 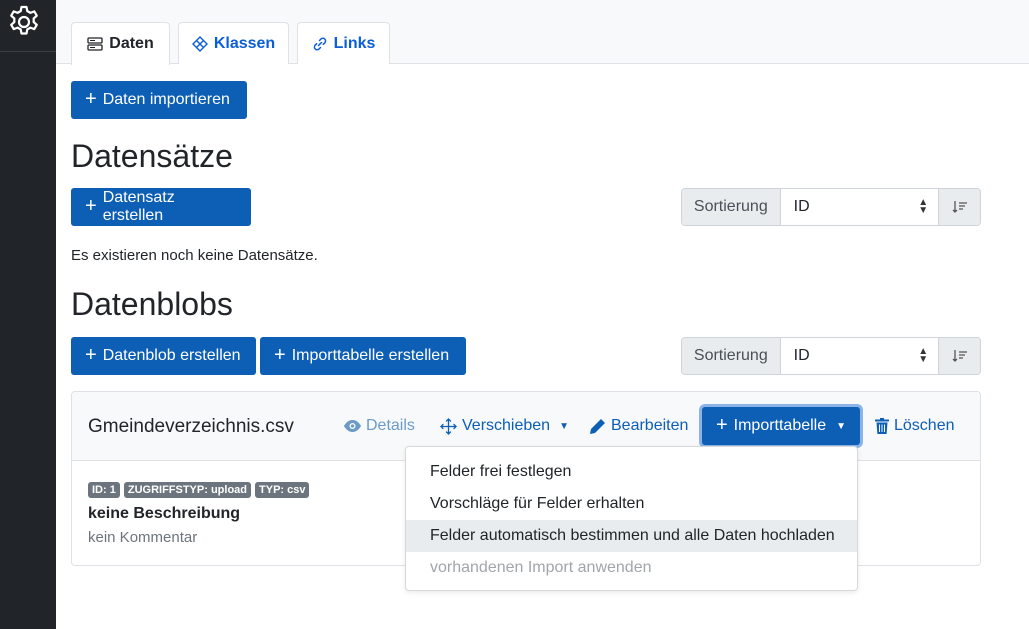 What do you see at coordinates (650, 425) in the screenshot?
I see `edit-label: Bearbeiten` at bounding box center [650, 425].